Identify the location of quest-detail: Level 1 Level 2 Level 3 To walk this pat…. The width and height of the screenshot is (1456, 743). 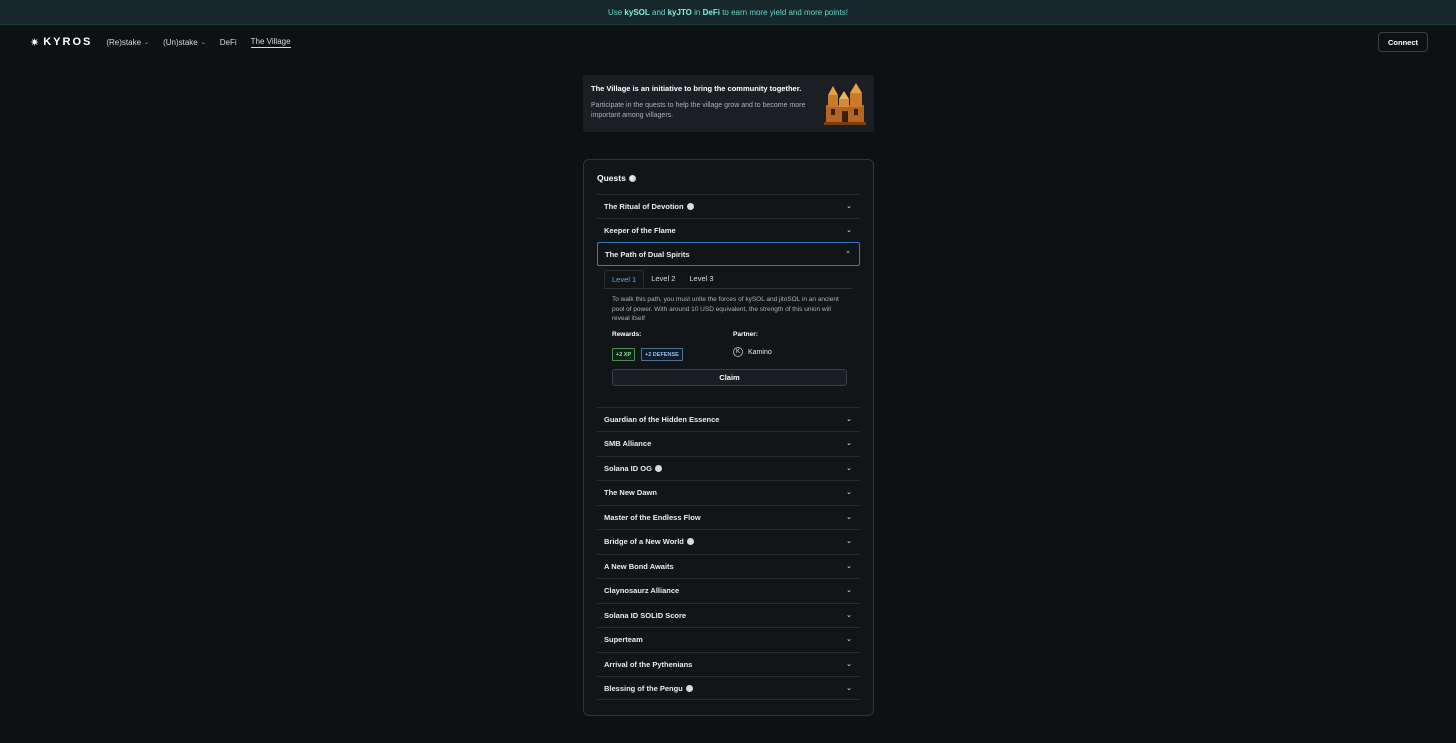
(728, 337).